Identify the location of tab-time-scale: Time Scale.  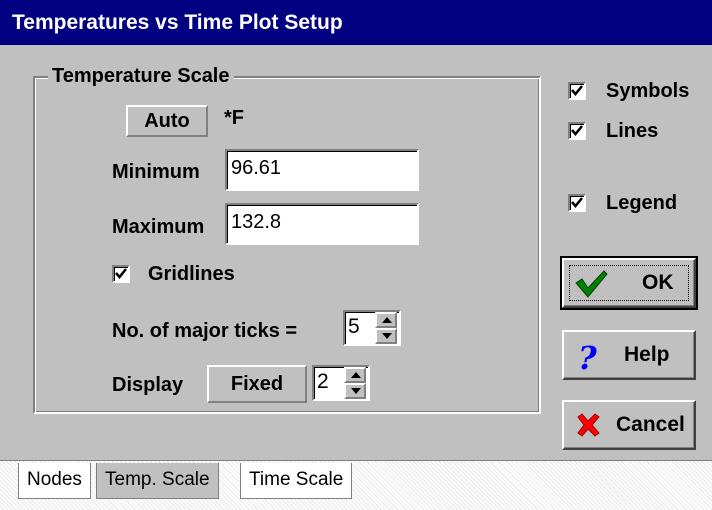
(296, 481).